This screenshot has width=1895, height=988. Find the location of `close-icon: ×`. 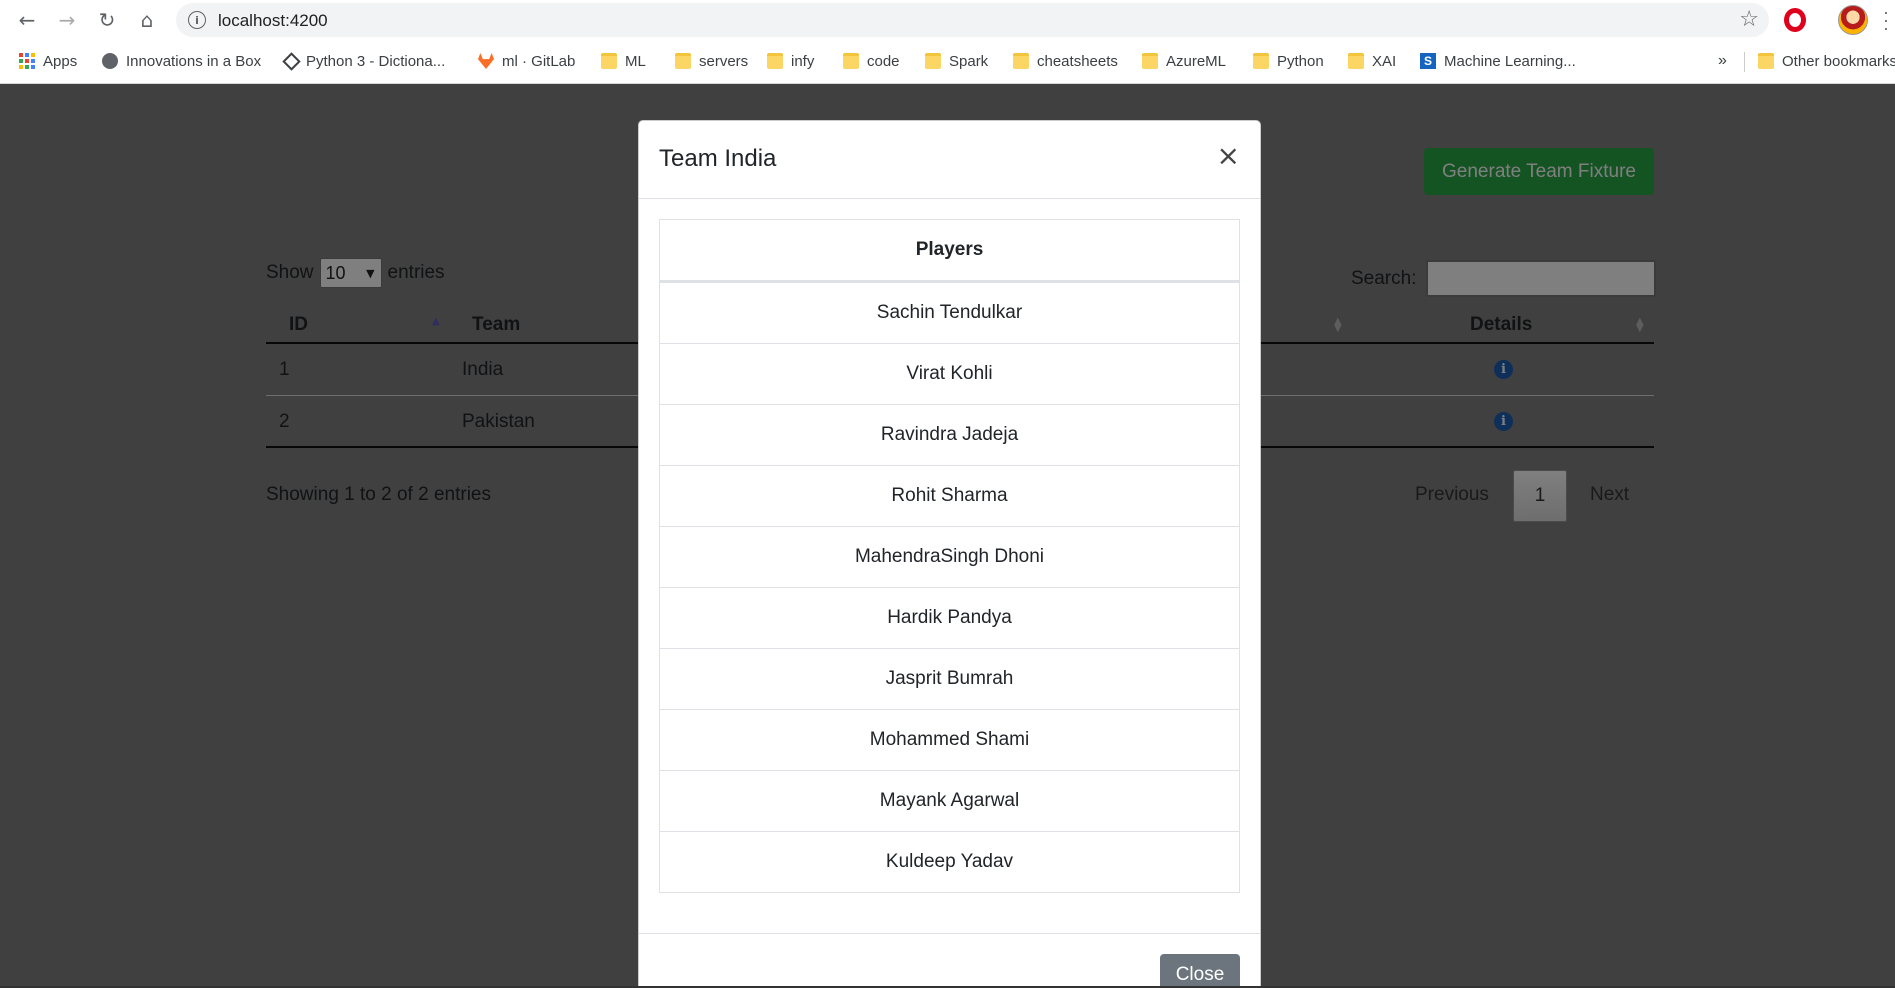

close-icon: × is located at coordinates (1228, 155).